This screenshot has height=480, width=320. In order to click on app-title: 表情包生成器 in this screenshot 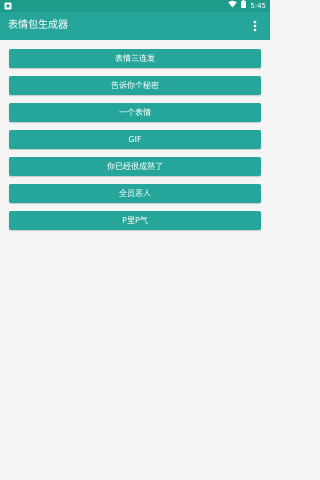, I will do `click(38, 25)`.